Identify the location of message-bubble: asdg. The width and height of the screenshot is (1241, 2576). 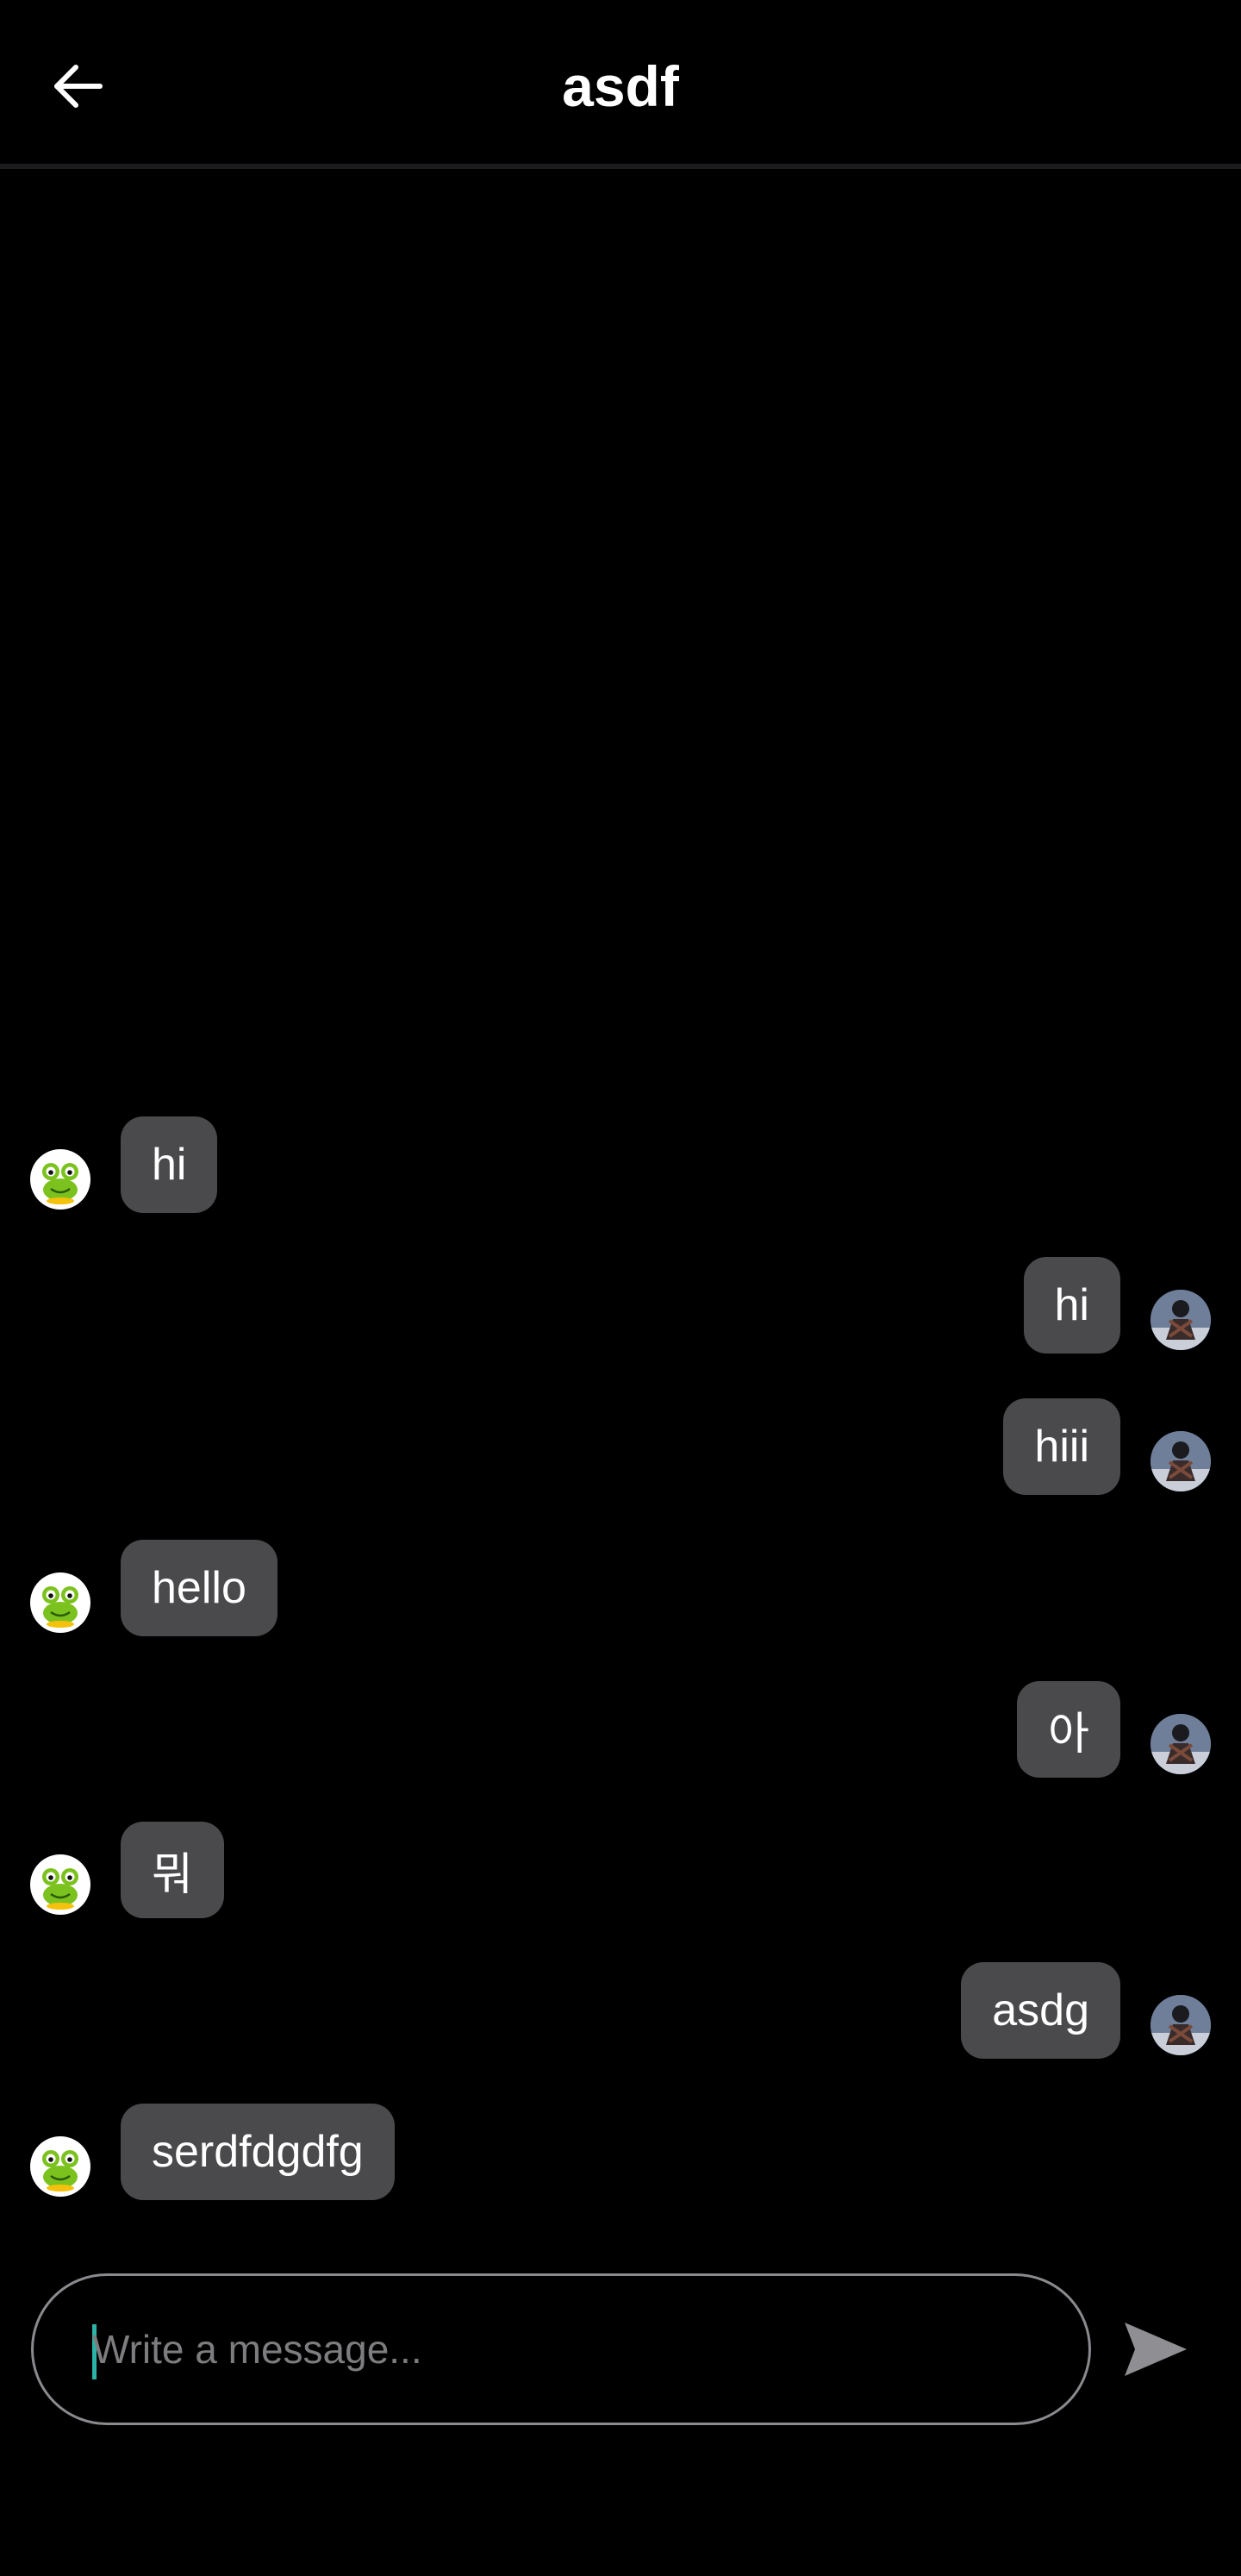
(1041, 2011).